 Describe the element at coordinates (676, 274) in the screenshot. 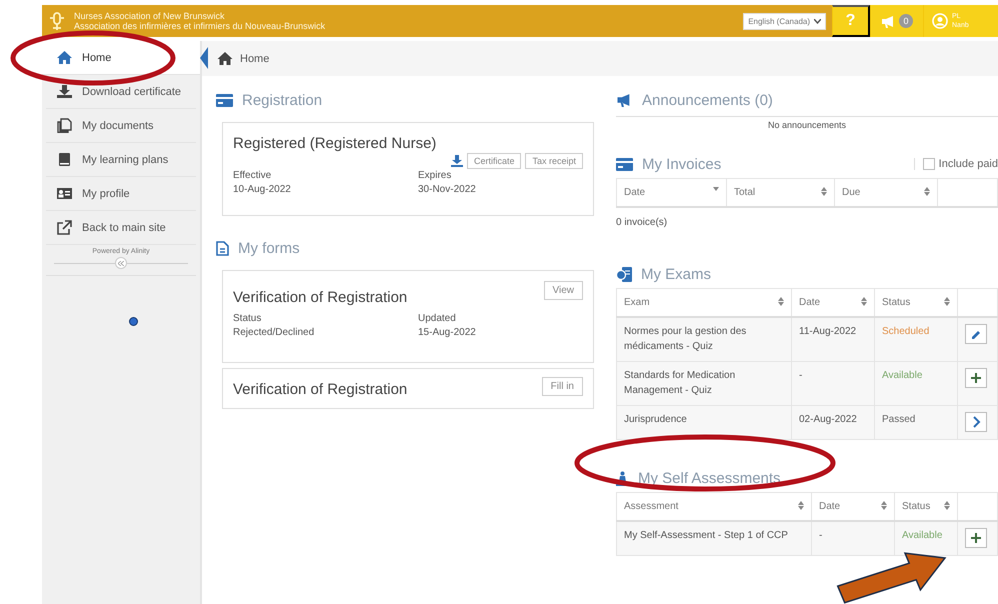

I see `section-title: My Exams` at that location.